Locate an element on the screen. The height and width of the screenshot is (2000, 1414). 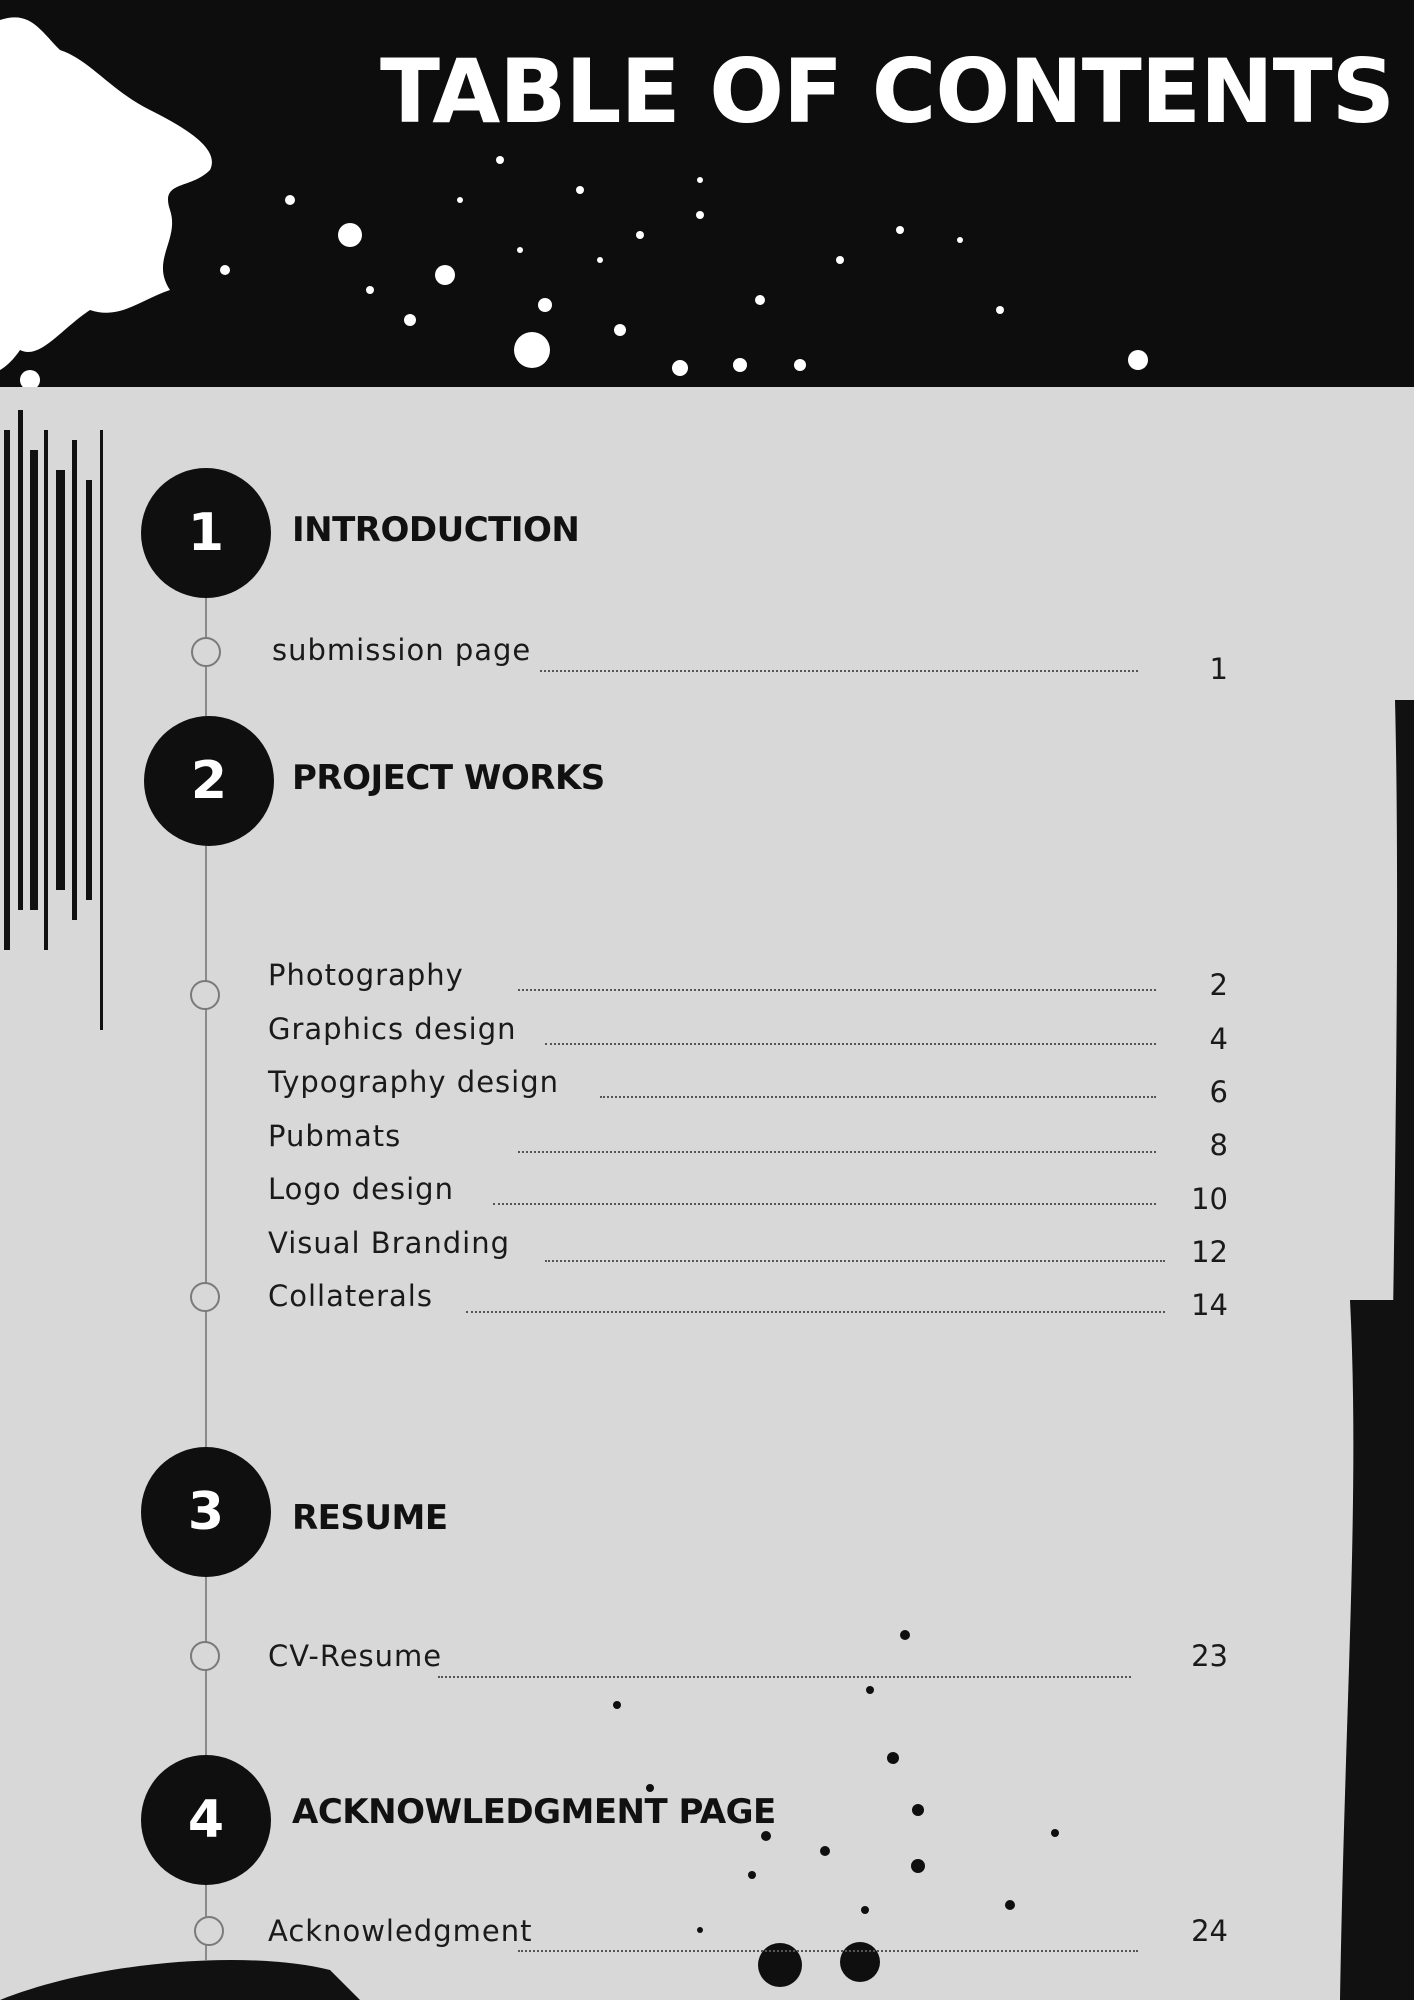
toc-page-number: 4 is located at coordinates (1218, 1039).